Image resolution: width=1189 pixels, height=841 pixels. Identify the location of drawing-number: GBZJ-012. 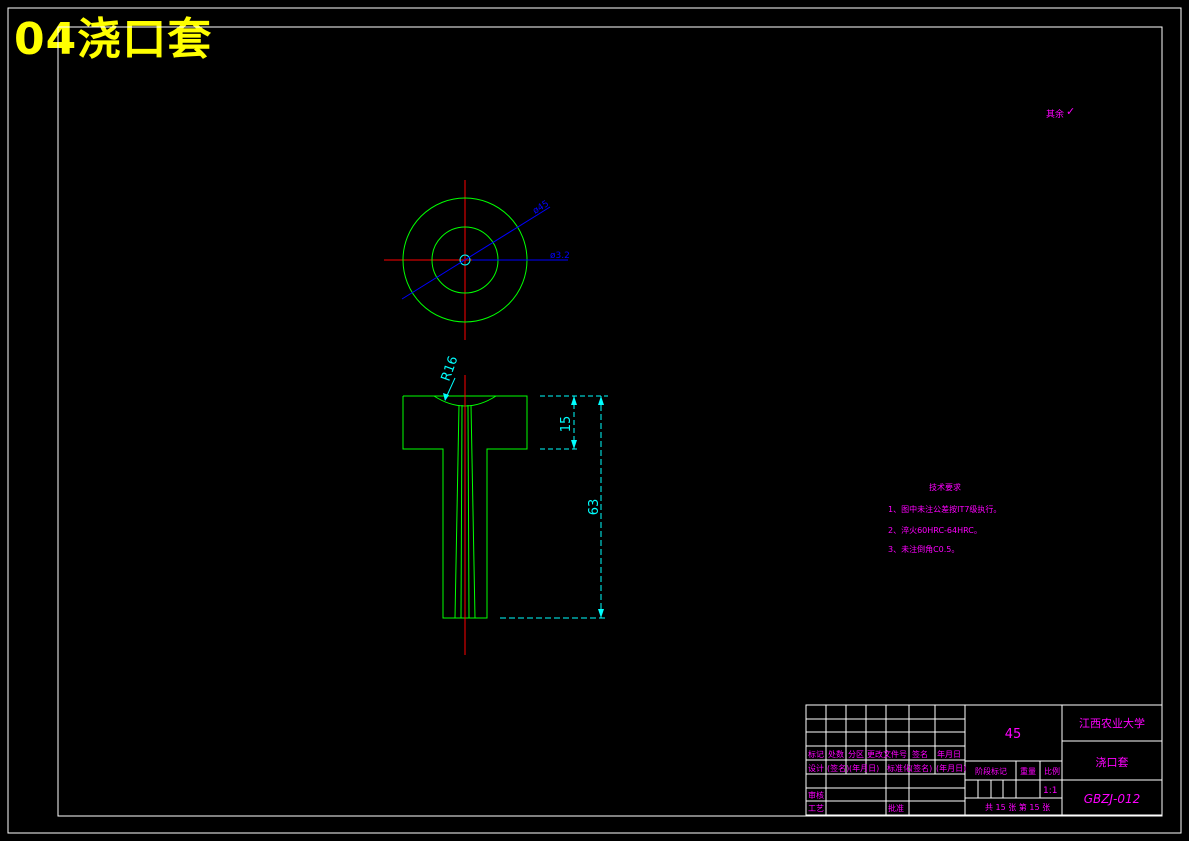
(1112, 799).